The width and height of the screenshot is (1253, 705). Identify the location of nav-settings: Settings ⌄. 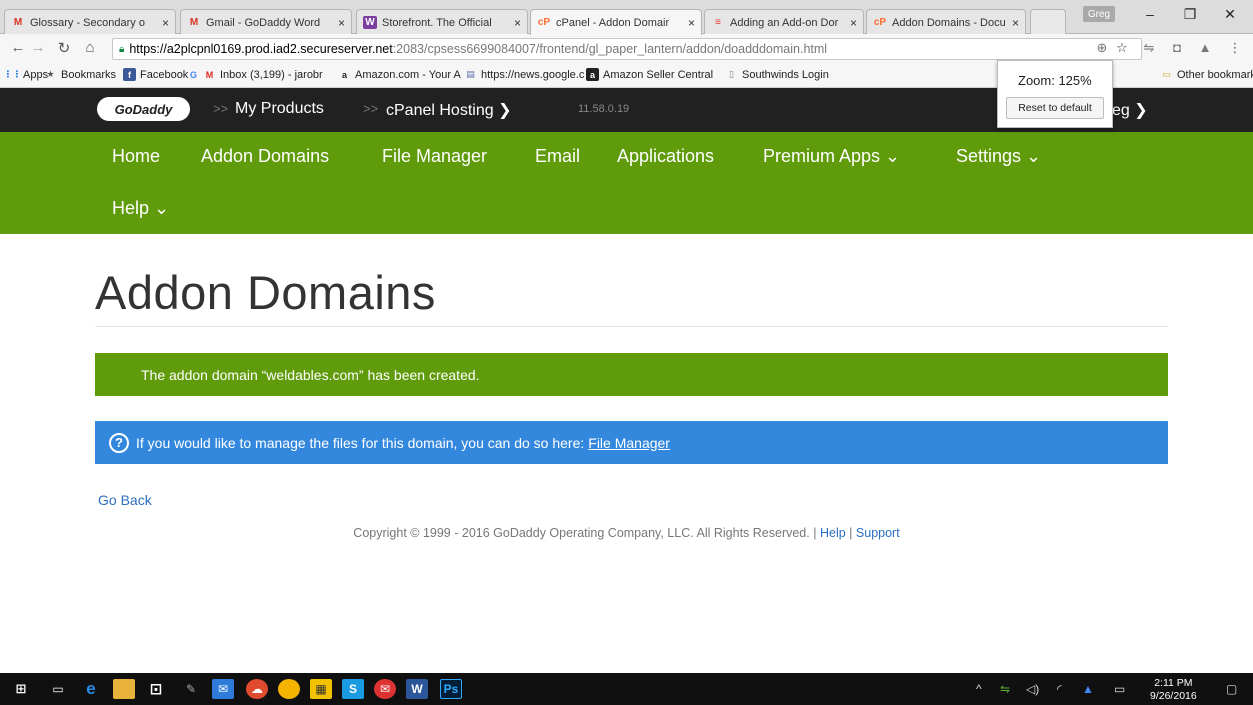
(998, 156).